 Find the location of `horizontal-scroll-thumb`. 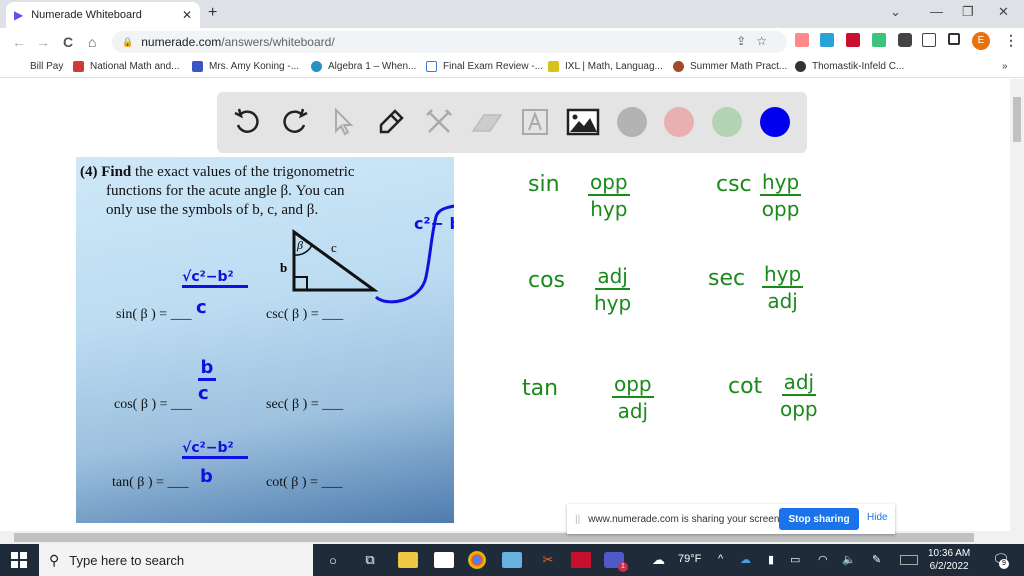

horizontal-scroll-thumb is located at coordinates (494, 537).